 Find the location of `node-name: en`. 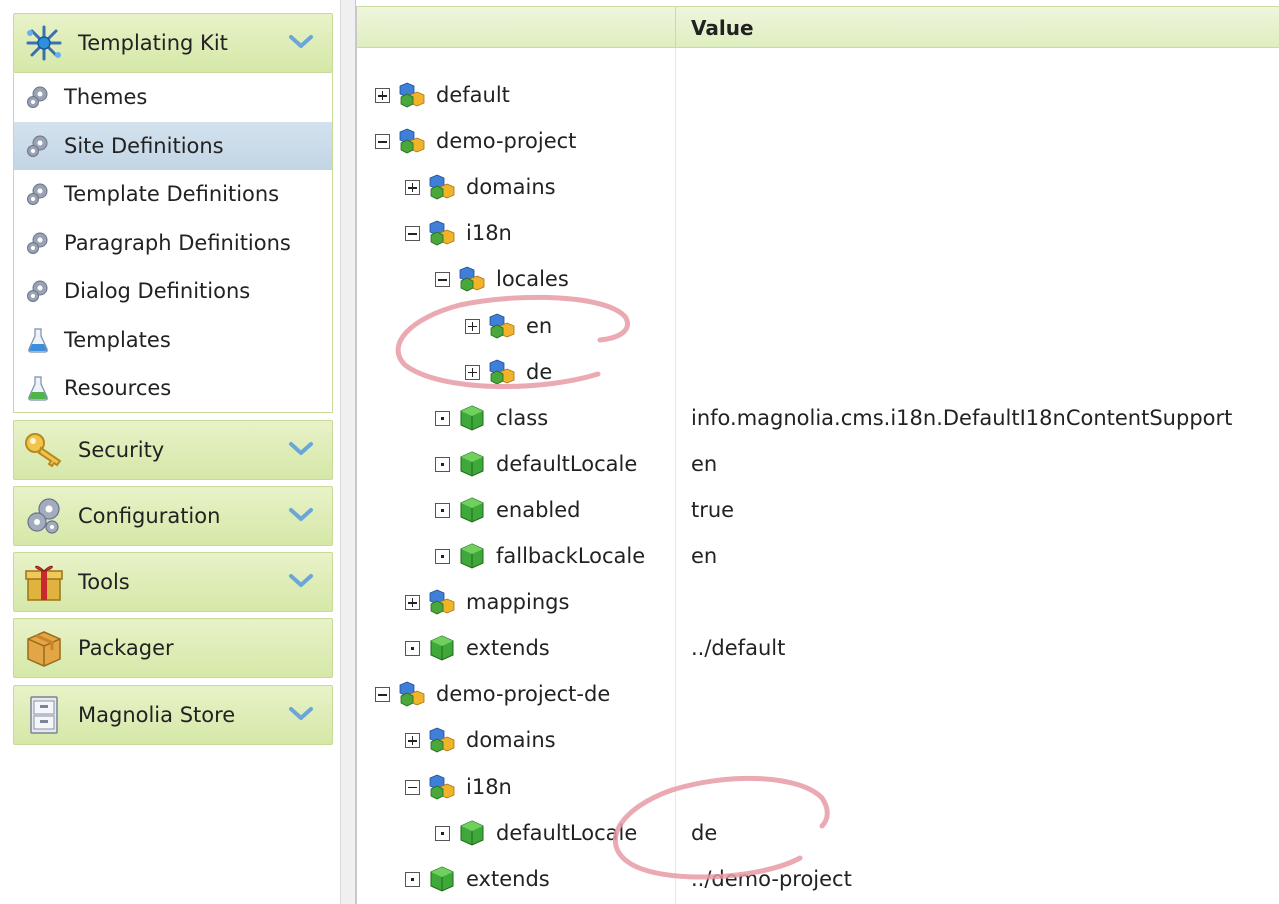

node-name: en is located at coordinates (539, 326).